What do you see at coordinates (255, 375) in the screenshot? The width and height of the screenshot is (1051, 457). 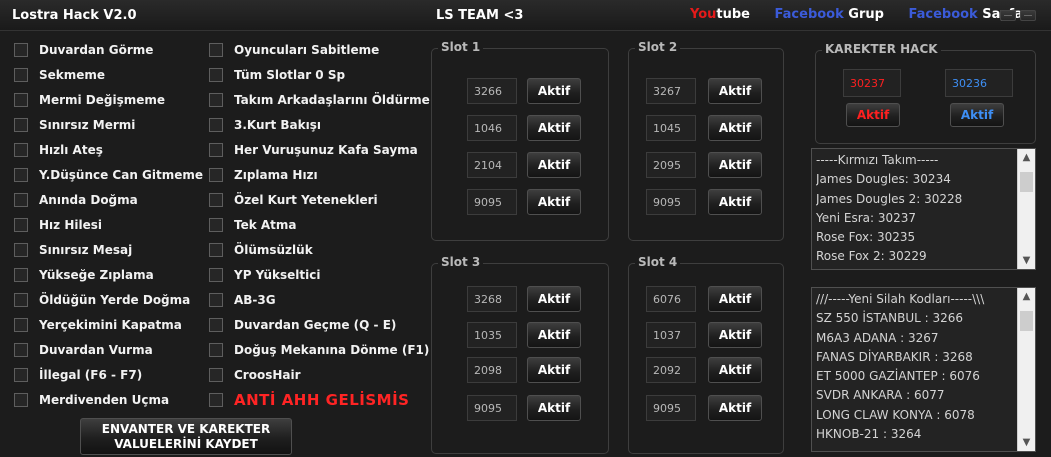 I see `option-crooshair: CroosHair` at bounding box center [255, 375].